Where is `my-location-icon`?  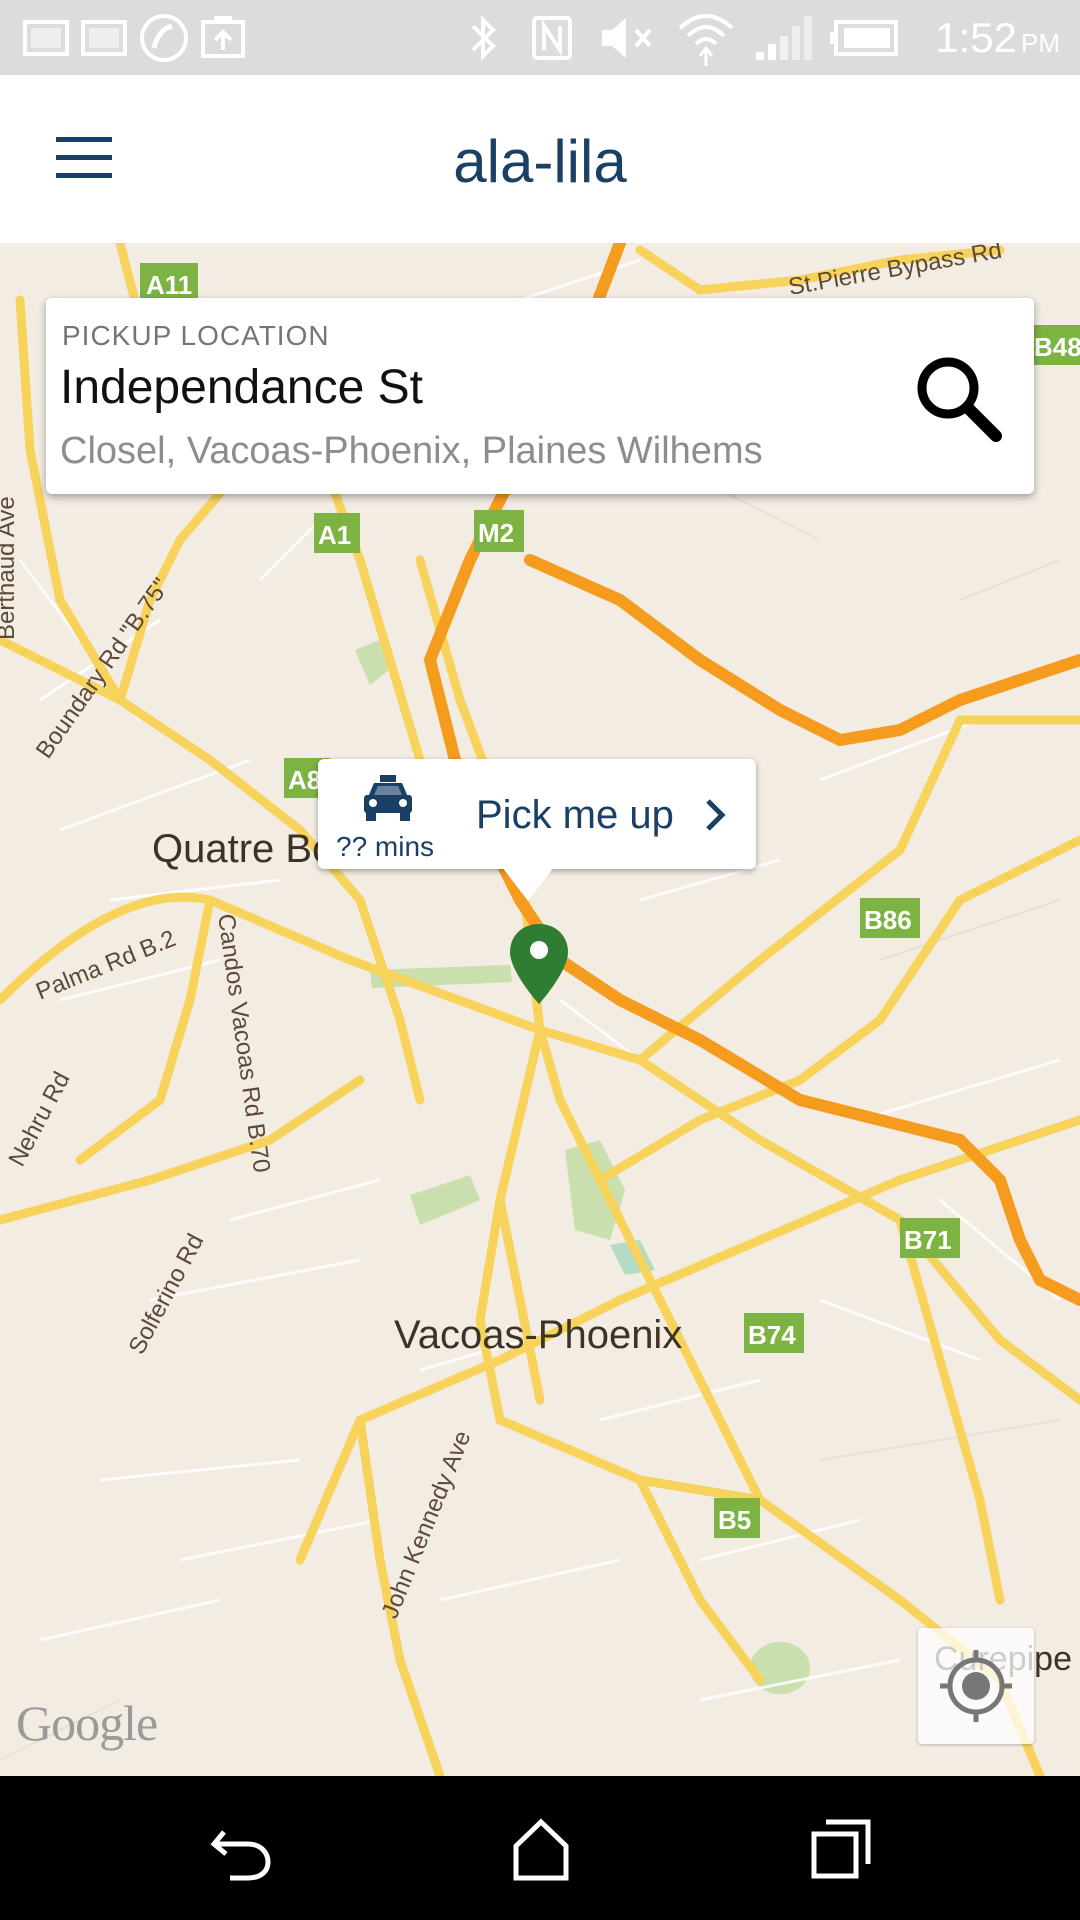
my-location-icon is located at coordinates (976, 1686).